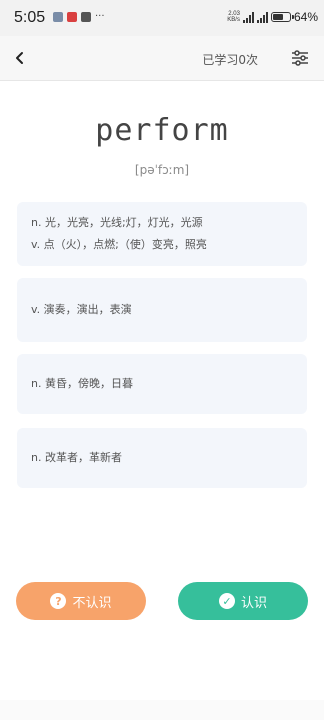 The height and width of the screenshot is (720, 324). I want to click on definition-line: v. 点（火），点燃;（使）变亮，照亮, so click(119, 244).